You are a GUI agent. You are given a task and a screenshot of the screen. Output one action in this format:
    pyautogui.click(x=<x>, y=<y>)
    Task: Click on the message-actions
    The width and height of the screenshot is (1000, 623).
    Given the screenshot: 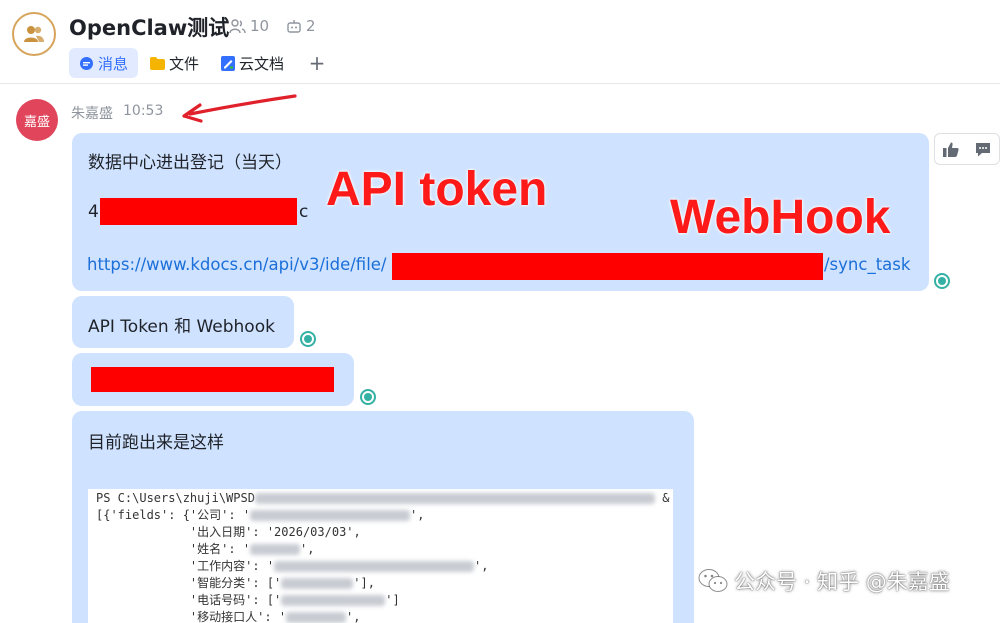 What is the action you would take?
    pyautogui.click(x=967, y=149)
    